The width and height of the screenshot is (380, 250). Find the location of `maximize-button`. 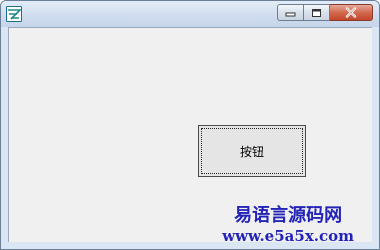

maximize-button is located at coordinates (317, 12).